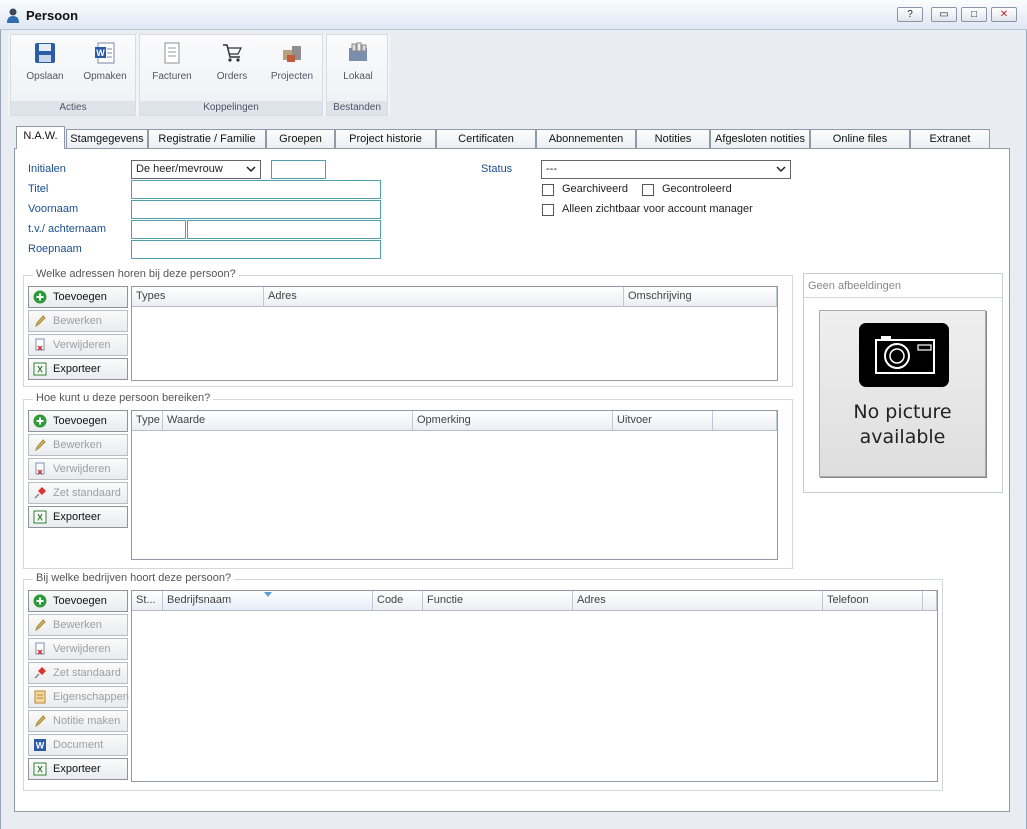 The width and height of the screenshot is (1027, 829). What do you see at coordinates (87, 721) in the screenshot?
I see `button-label: Notitie maken` at bounding box center [87, 721].